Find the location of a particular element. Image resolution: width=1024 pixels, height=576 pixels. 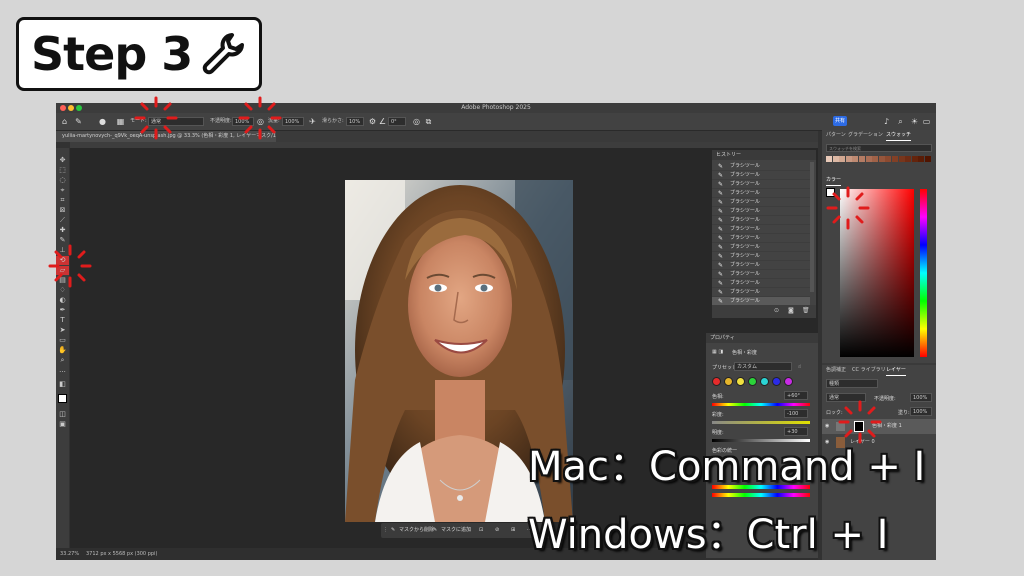

quick-mask-icon: ◫ is located at coordinates (62, 414).